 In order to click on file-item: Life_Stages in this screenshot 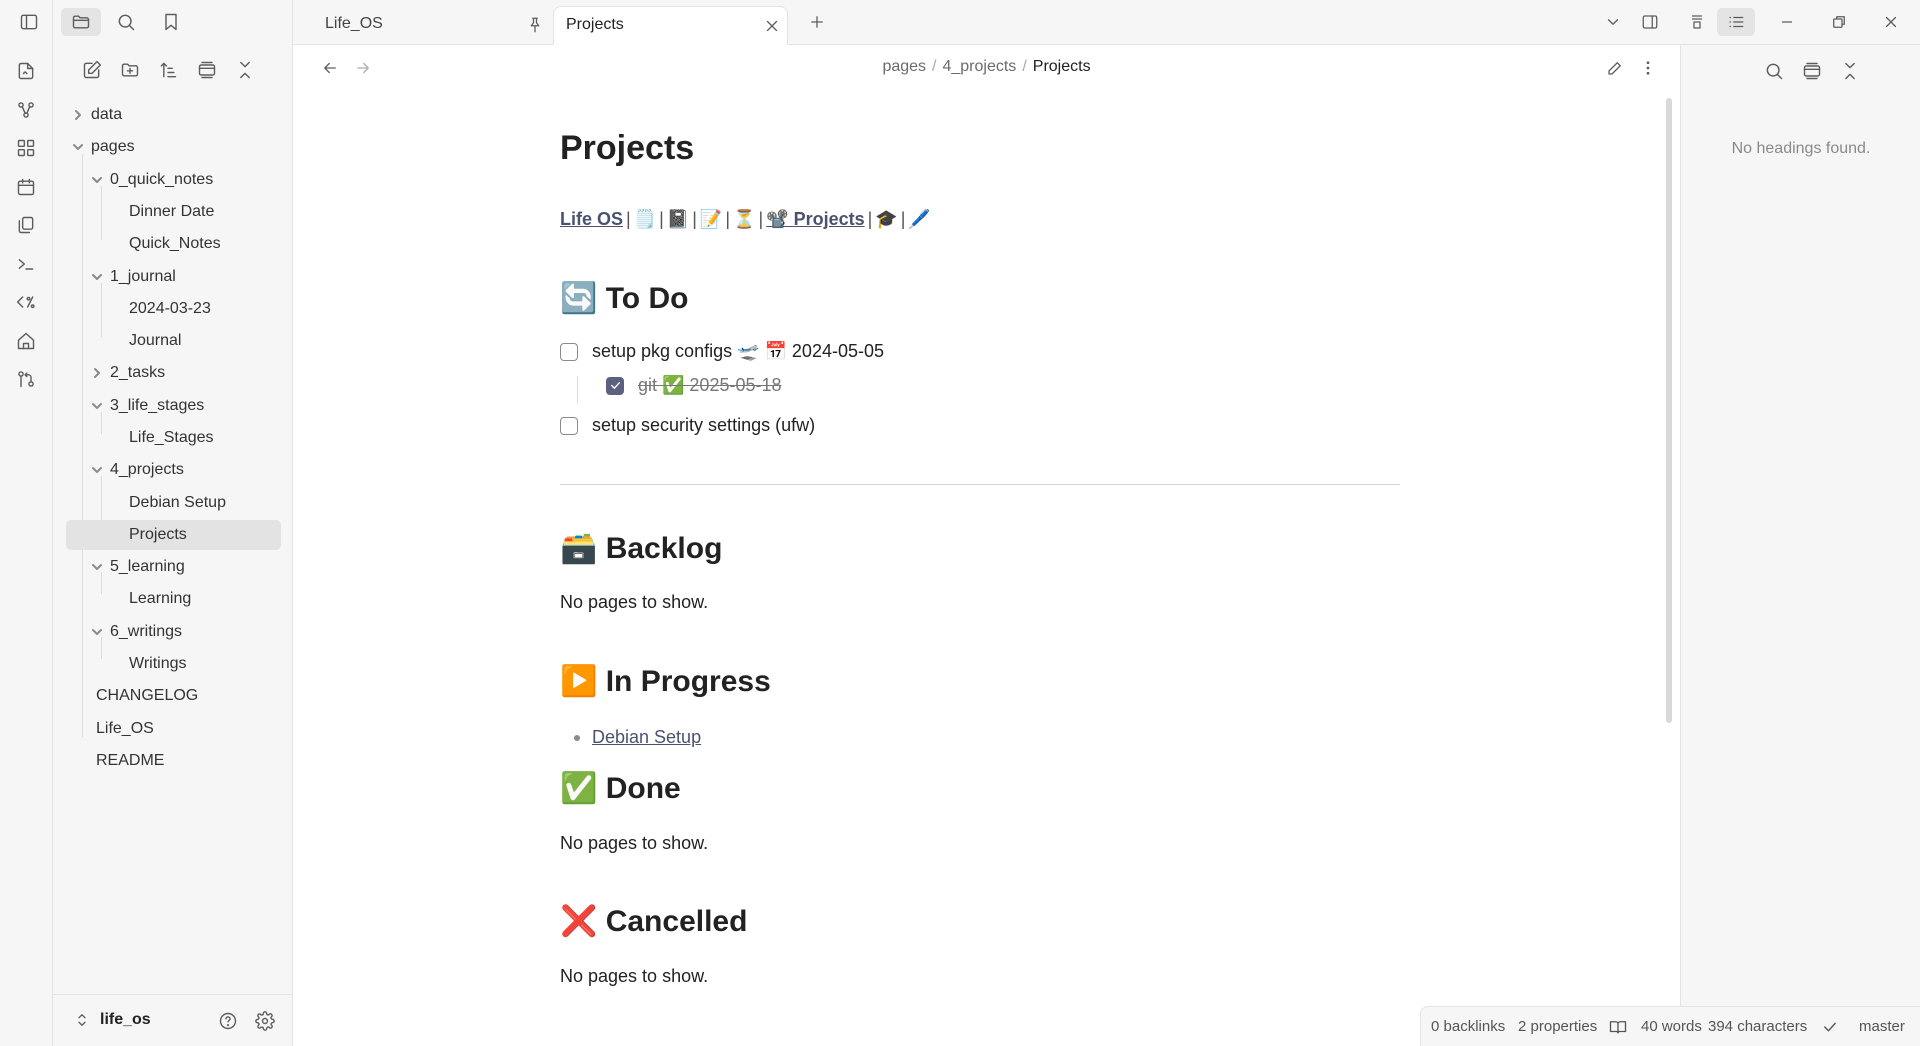, I will do `click(205, 438)`.